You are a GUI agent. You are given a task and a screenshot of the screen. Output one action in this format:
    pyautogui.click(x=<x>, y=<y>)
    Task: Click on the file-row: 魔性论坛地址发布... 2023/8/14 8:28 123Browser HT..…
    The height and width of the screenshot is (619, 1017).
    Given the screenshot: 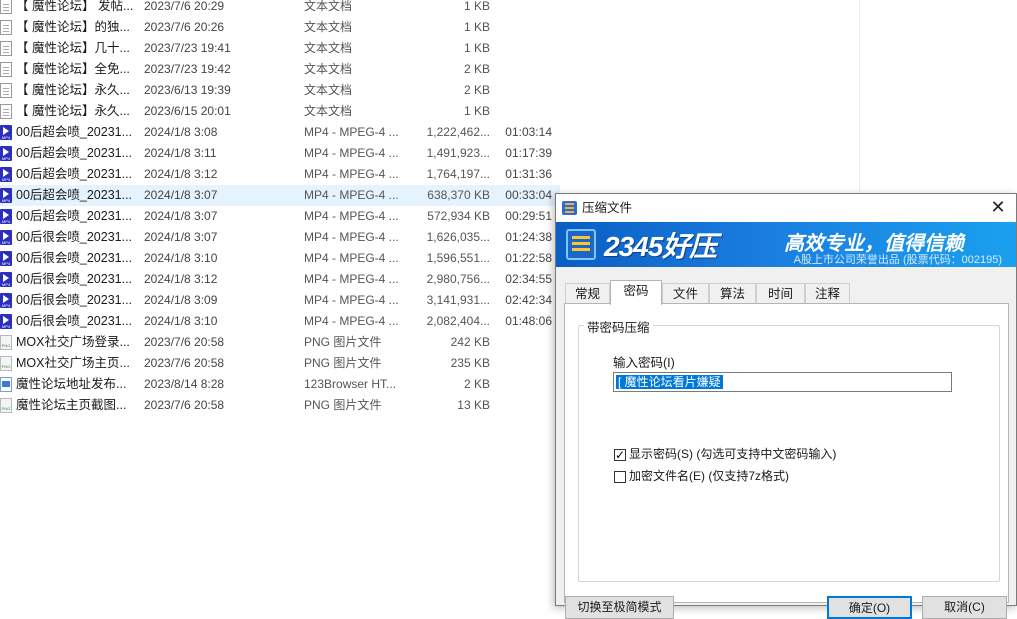 What is the action you would take?
    pyautogui.click(x=280, y=384)
    